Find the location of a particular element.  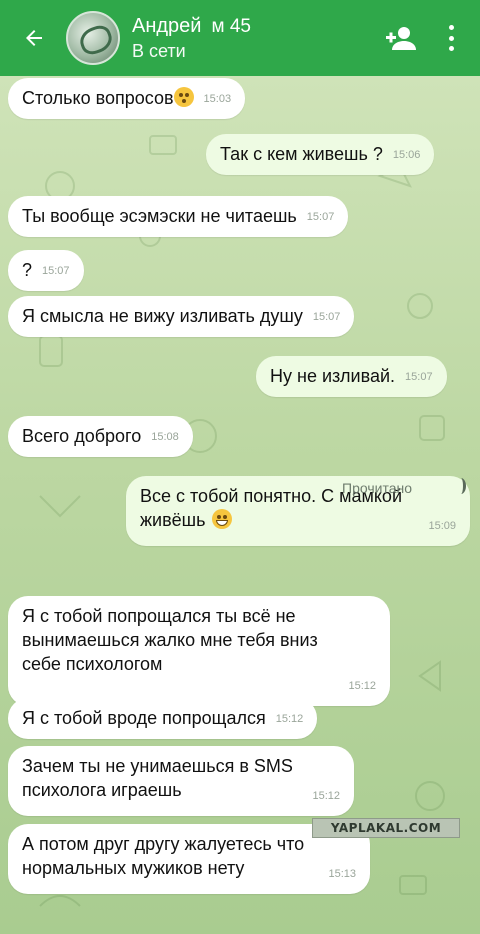

message-incoming: Всего доброго 15:08 is located at coordinates (100, 437).